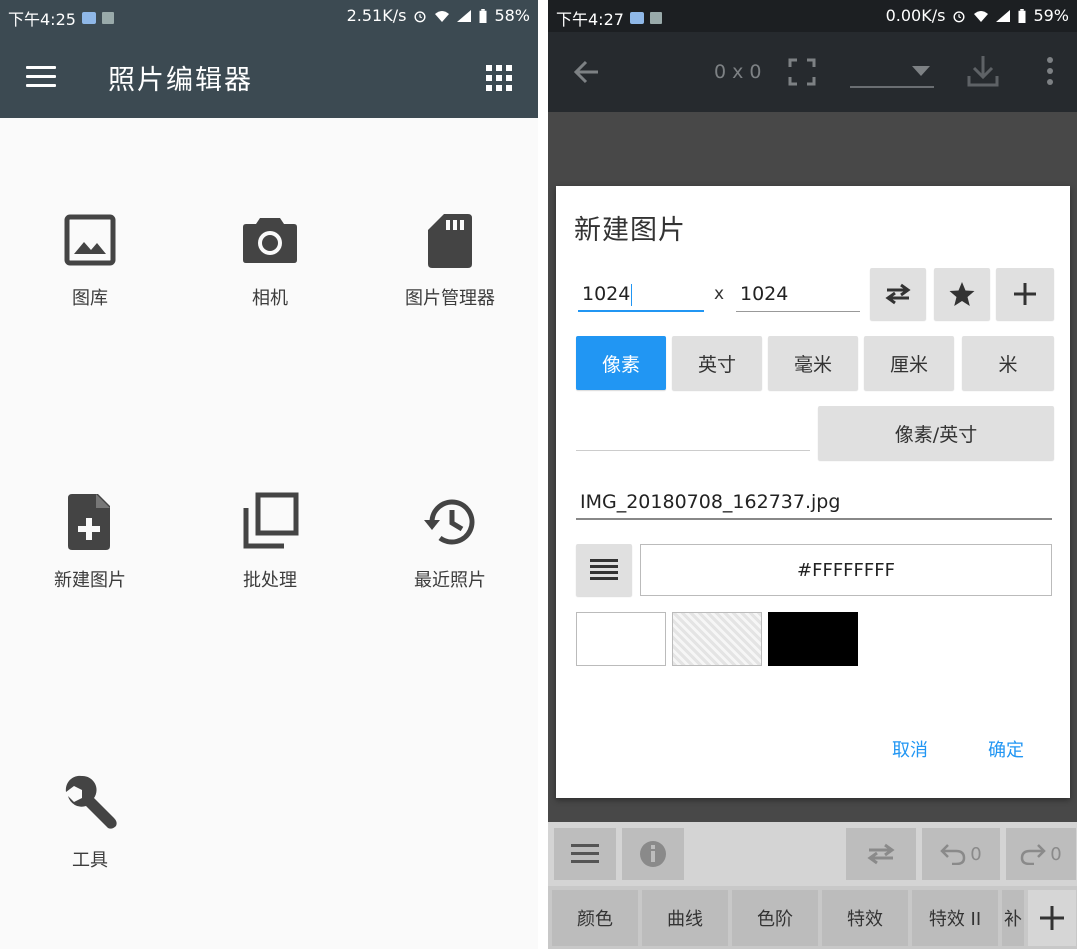  Describe the element at coordinates (450, 240) in the screenshot. I see `sd-card-icon` at that location.